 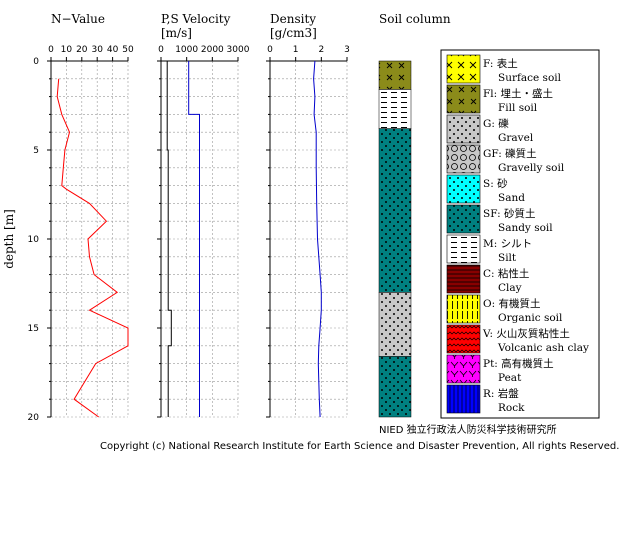 What do you see at coordinates (34, 240) in the screenshot?
I see `y-tick-label: 10` at bounding box center [34, 240].